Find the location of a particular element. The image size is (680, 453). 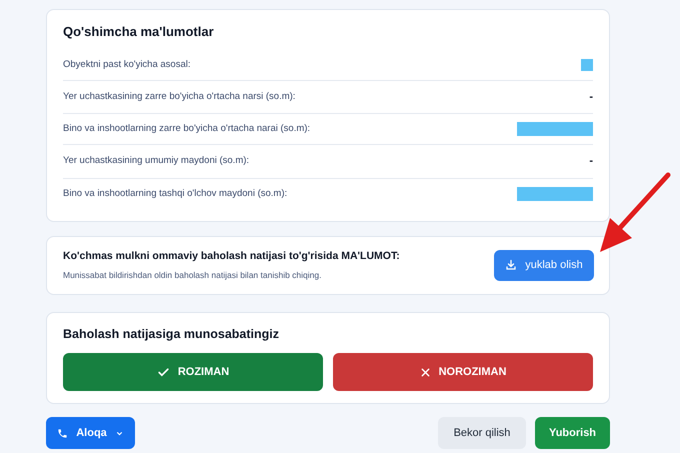

agree-button: ROZIMAN is located at coordinates (193, 372).